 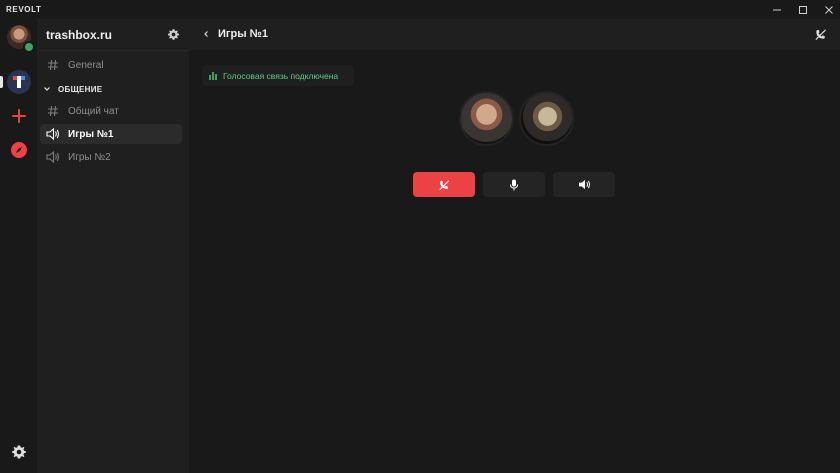 I want to click on title-bar: REVOLT, so click(x=420, y=9).